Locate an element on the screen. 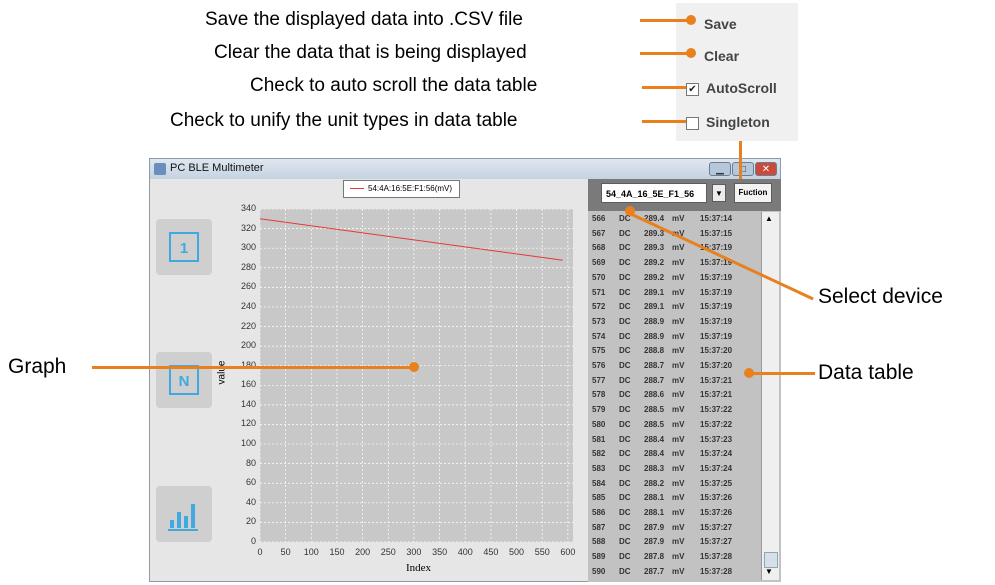 The width and height of the screenshot is (995, 585). table-row: 582 DC 288.4 mV 15:37:24 is located at coordinates (674, 453).